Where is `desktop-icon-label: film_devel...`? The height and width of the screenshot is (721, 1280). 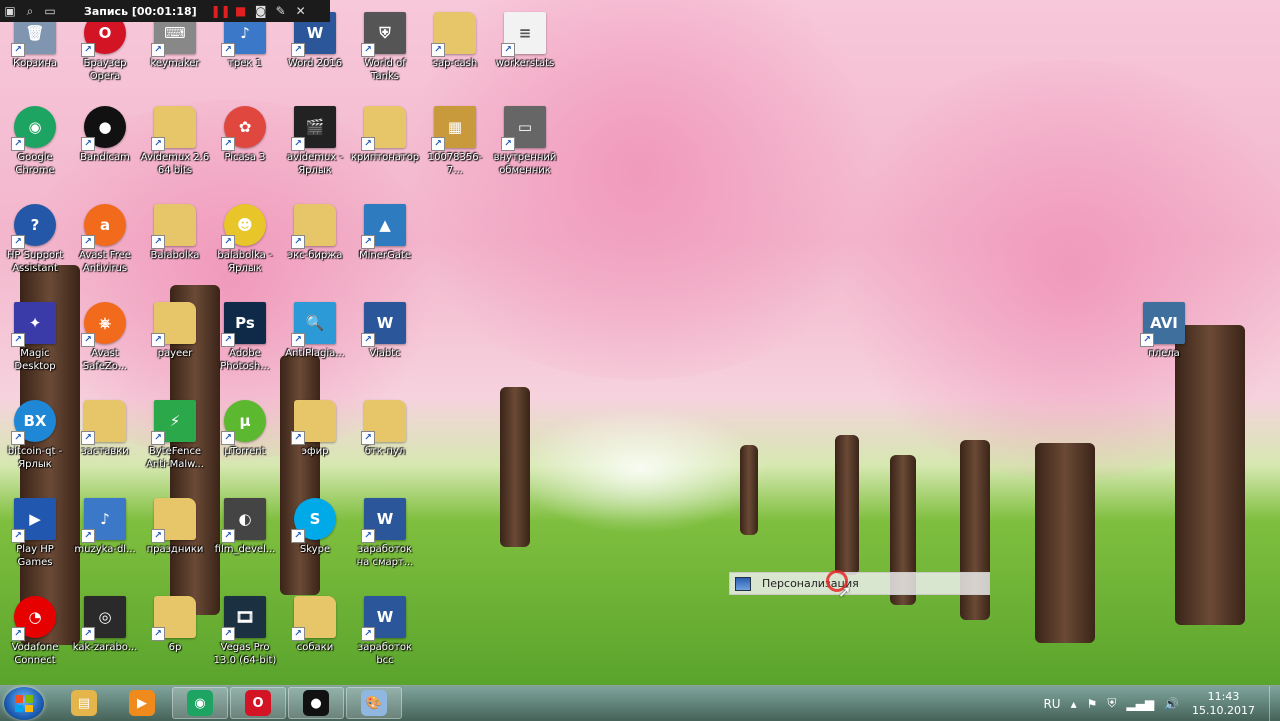
desktop-icon-label: film_devel... is located at coordinates (245, 549).